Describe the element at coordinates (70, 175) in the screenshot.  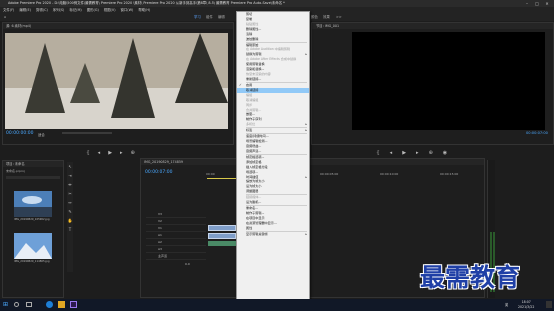
I see `track-select-icon: ⇥` at that location.